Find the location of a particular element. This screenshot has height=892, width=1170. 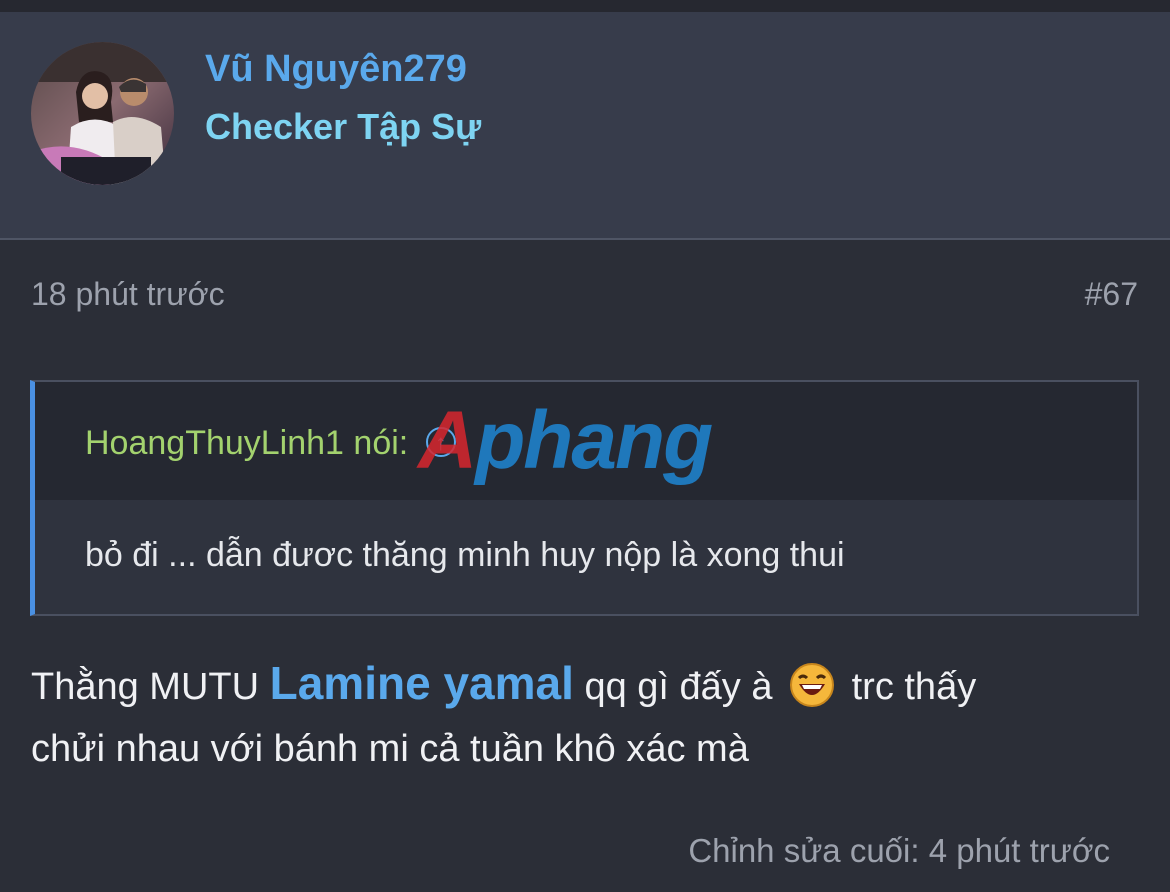

quote-said-label: nói: is located at coordinates (381, 443).